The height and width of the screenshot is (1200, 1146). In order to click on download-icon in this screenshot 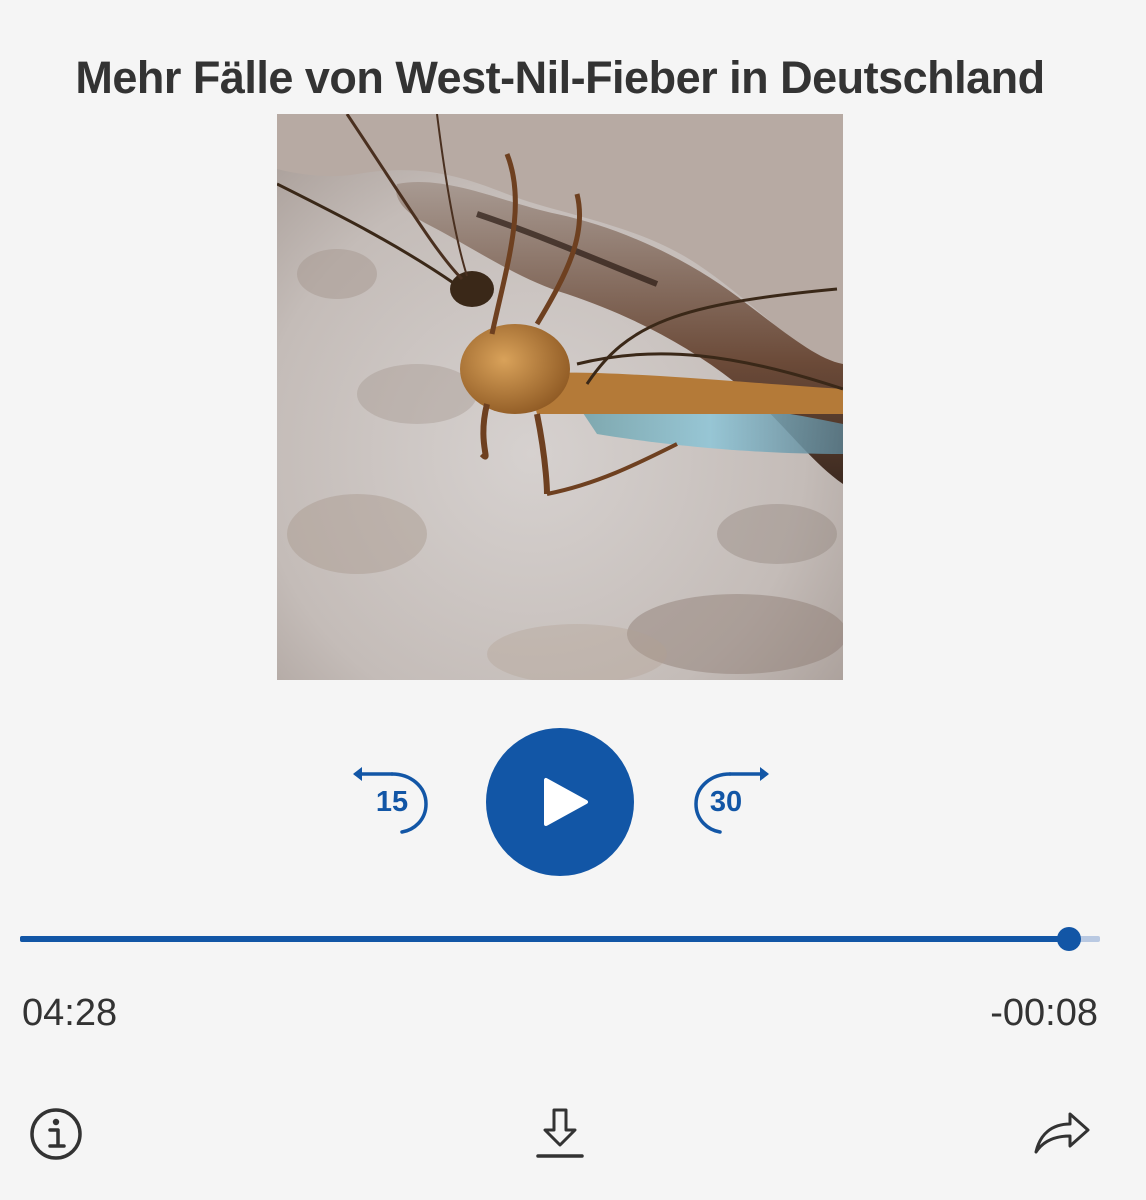, I will do `click(560, 1133)`.